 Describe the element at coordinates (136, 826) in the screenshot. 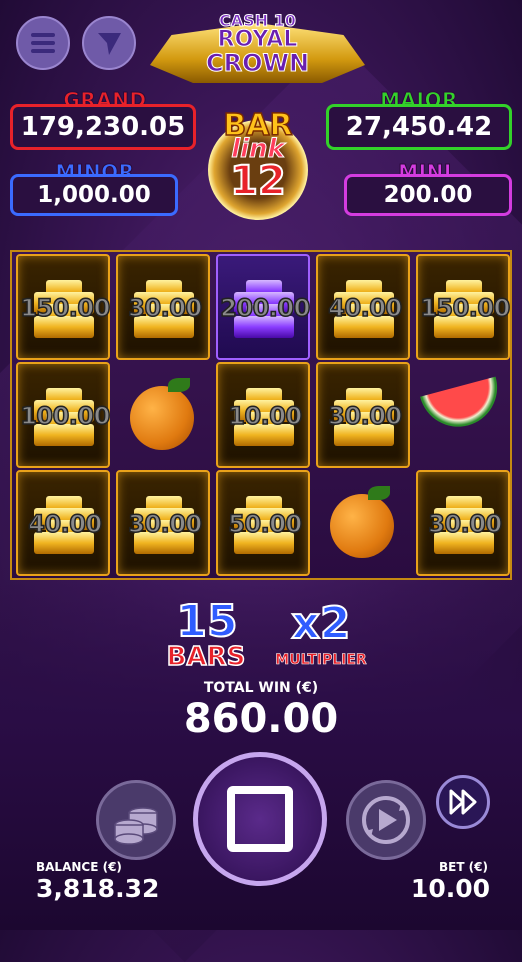

I see `coin-stack-icon` at that location.